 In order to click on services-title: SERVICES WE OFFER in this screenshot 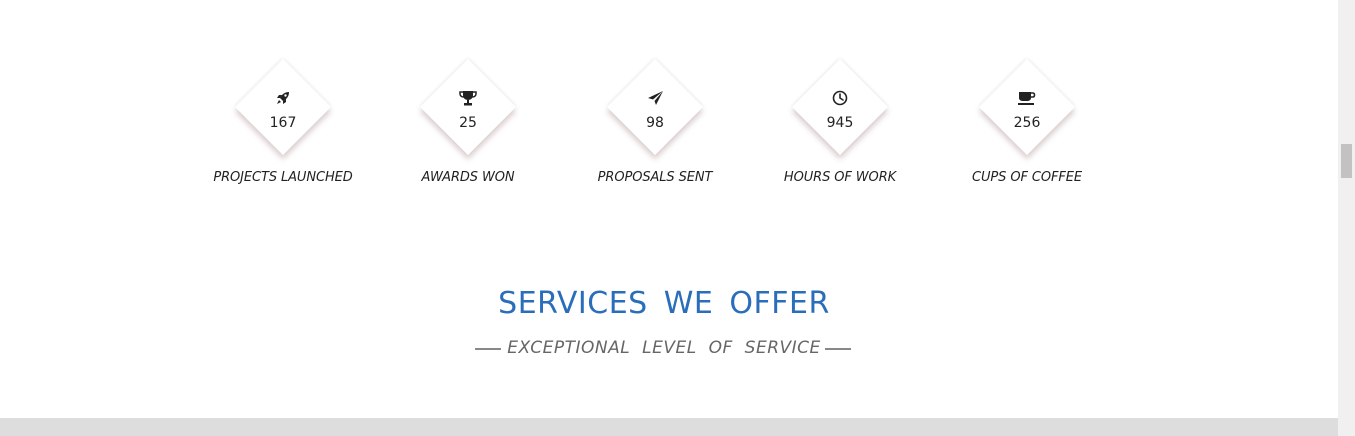, I will do `click(664, 303)`.